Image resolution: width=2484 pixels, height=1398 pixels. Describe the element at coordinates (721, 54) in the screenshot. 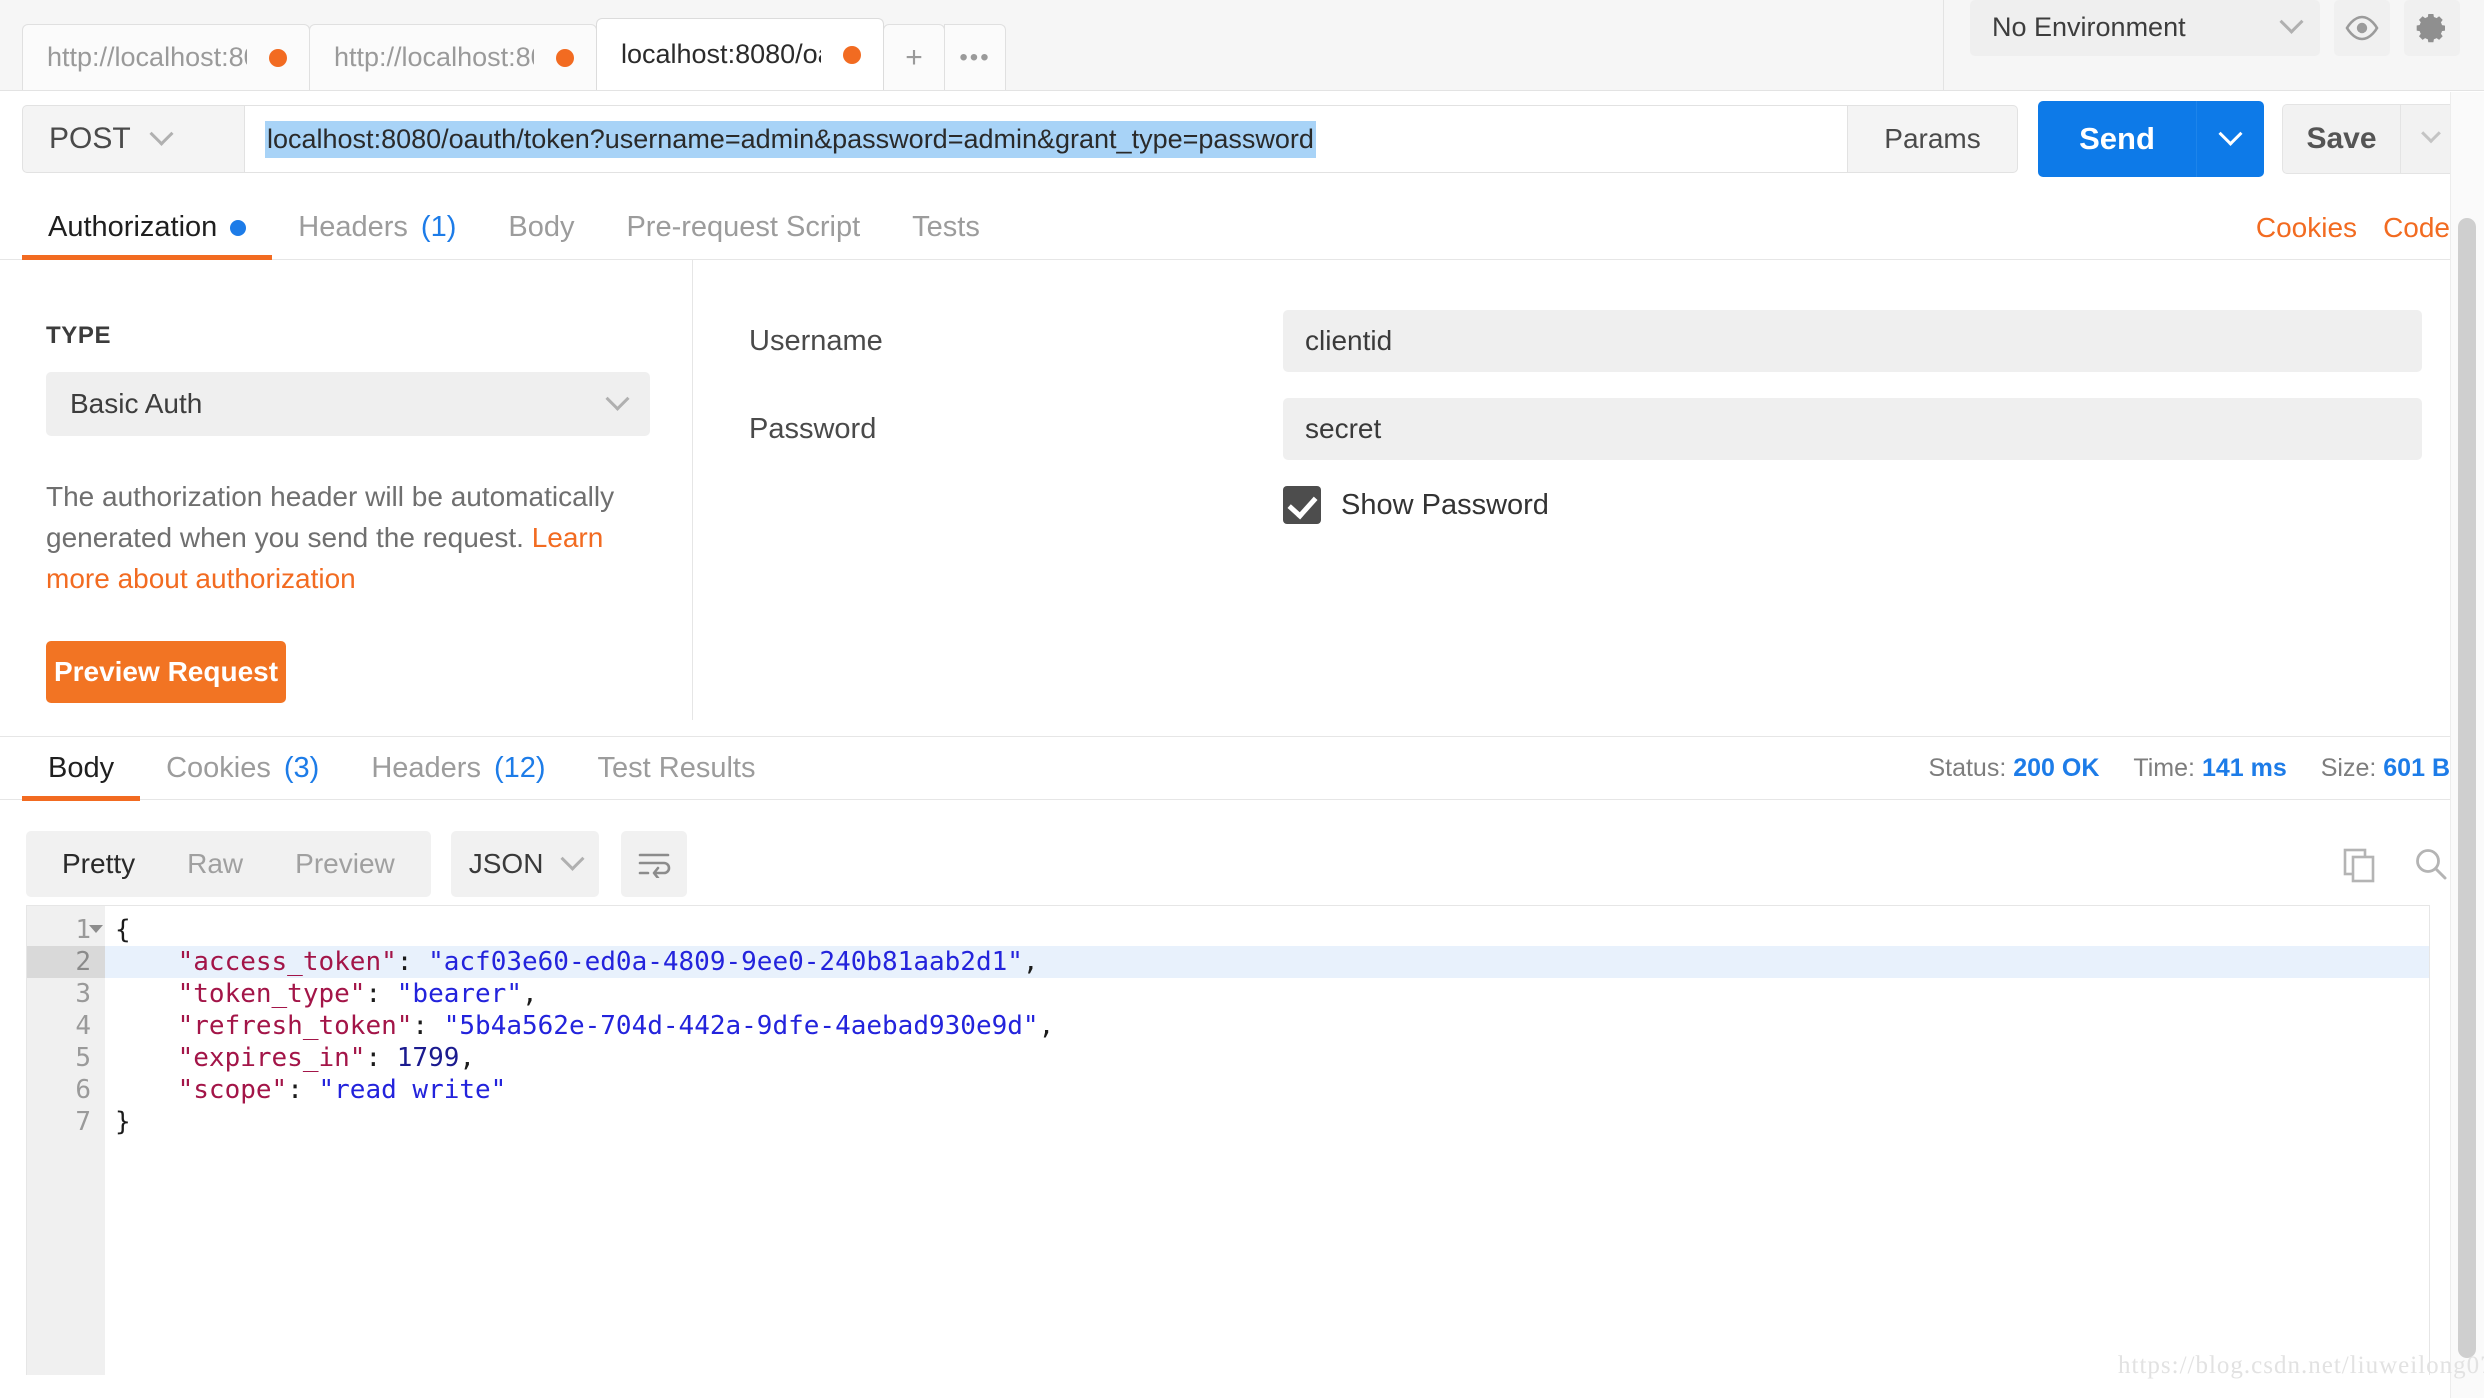

I see `request-tab-title: localhost:8080/oauth/` at that location.